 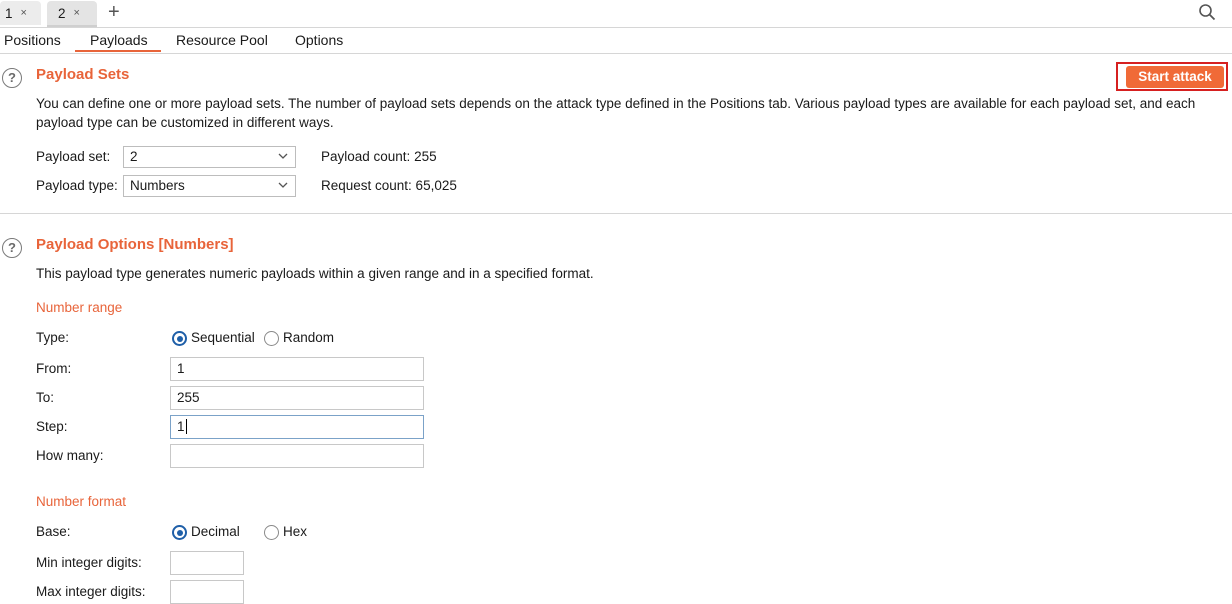 What do you see at coordinates (81, 501) in the screenshot?
I see `number-format-heading: Number format` at bounding box center [81, 501].